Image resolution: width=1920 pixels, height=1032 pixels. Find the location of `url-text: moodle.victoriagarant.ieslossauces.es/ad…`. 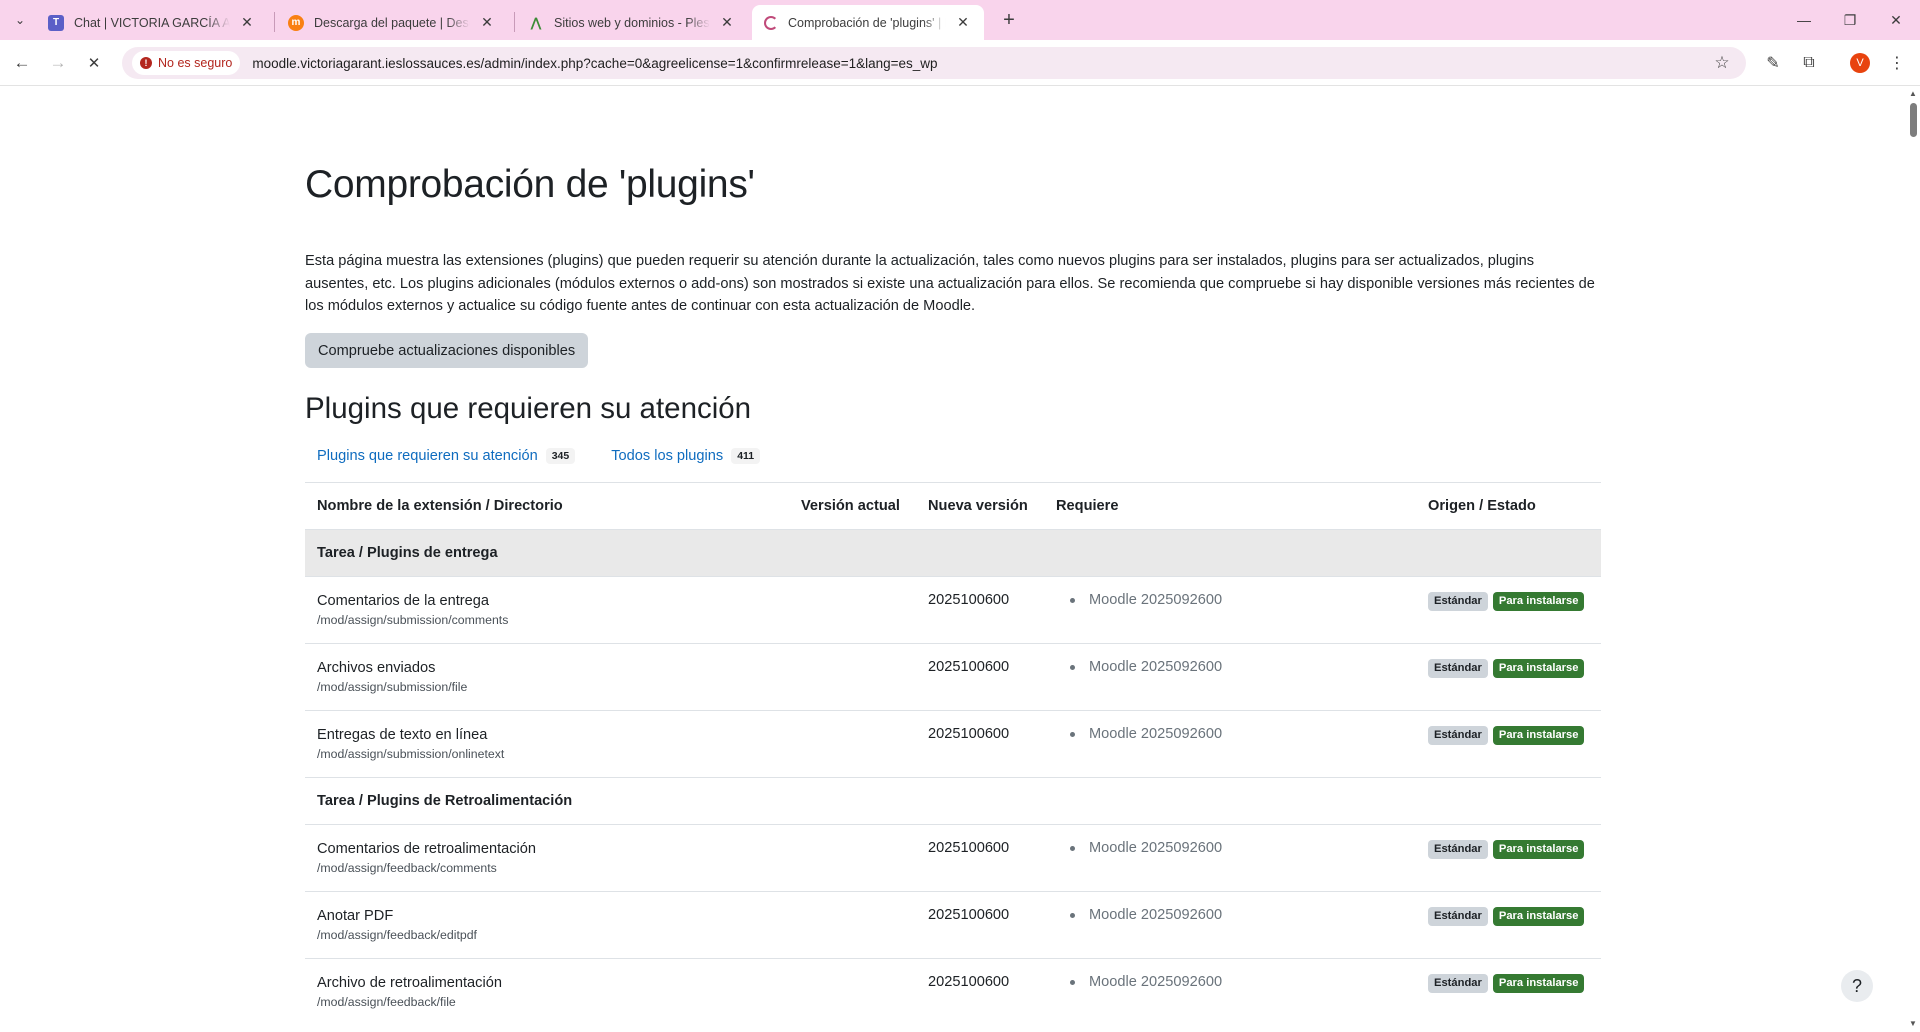

url-text: moodle.victoriagarant.ieslossauces.es/ad… is located at coordinates (594, 63).